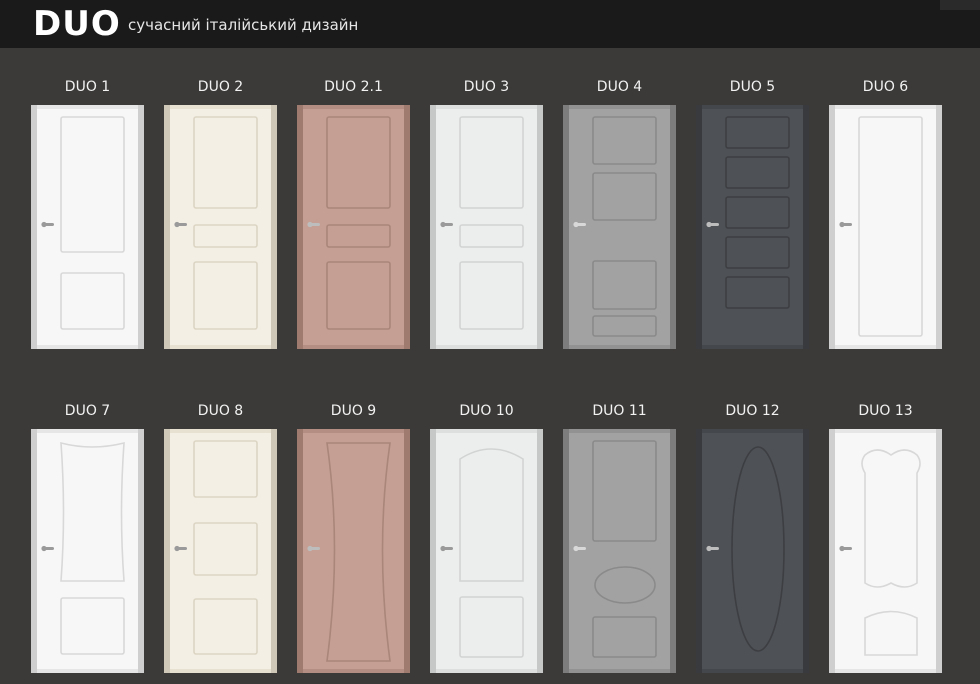  What do you see at coordinates (353, 87) in the screenshot?
I see `door-label: DUO 2.1` at bounding box center [353, 87].